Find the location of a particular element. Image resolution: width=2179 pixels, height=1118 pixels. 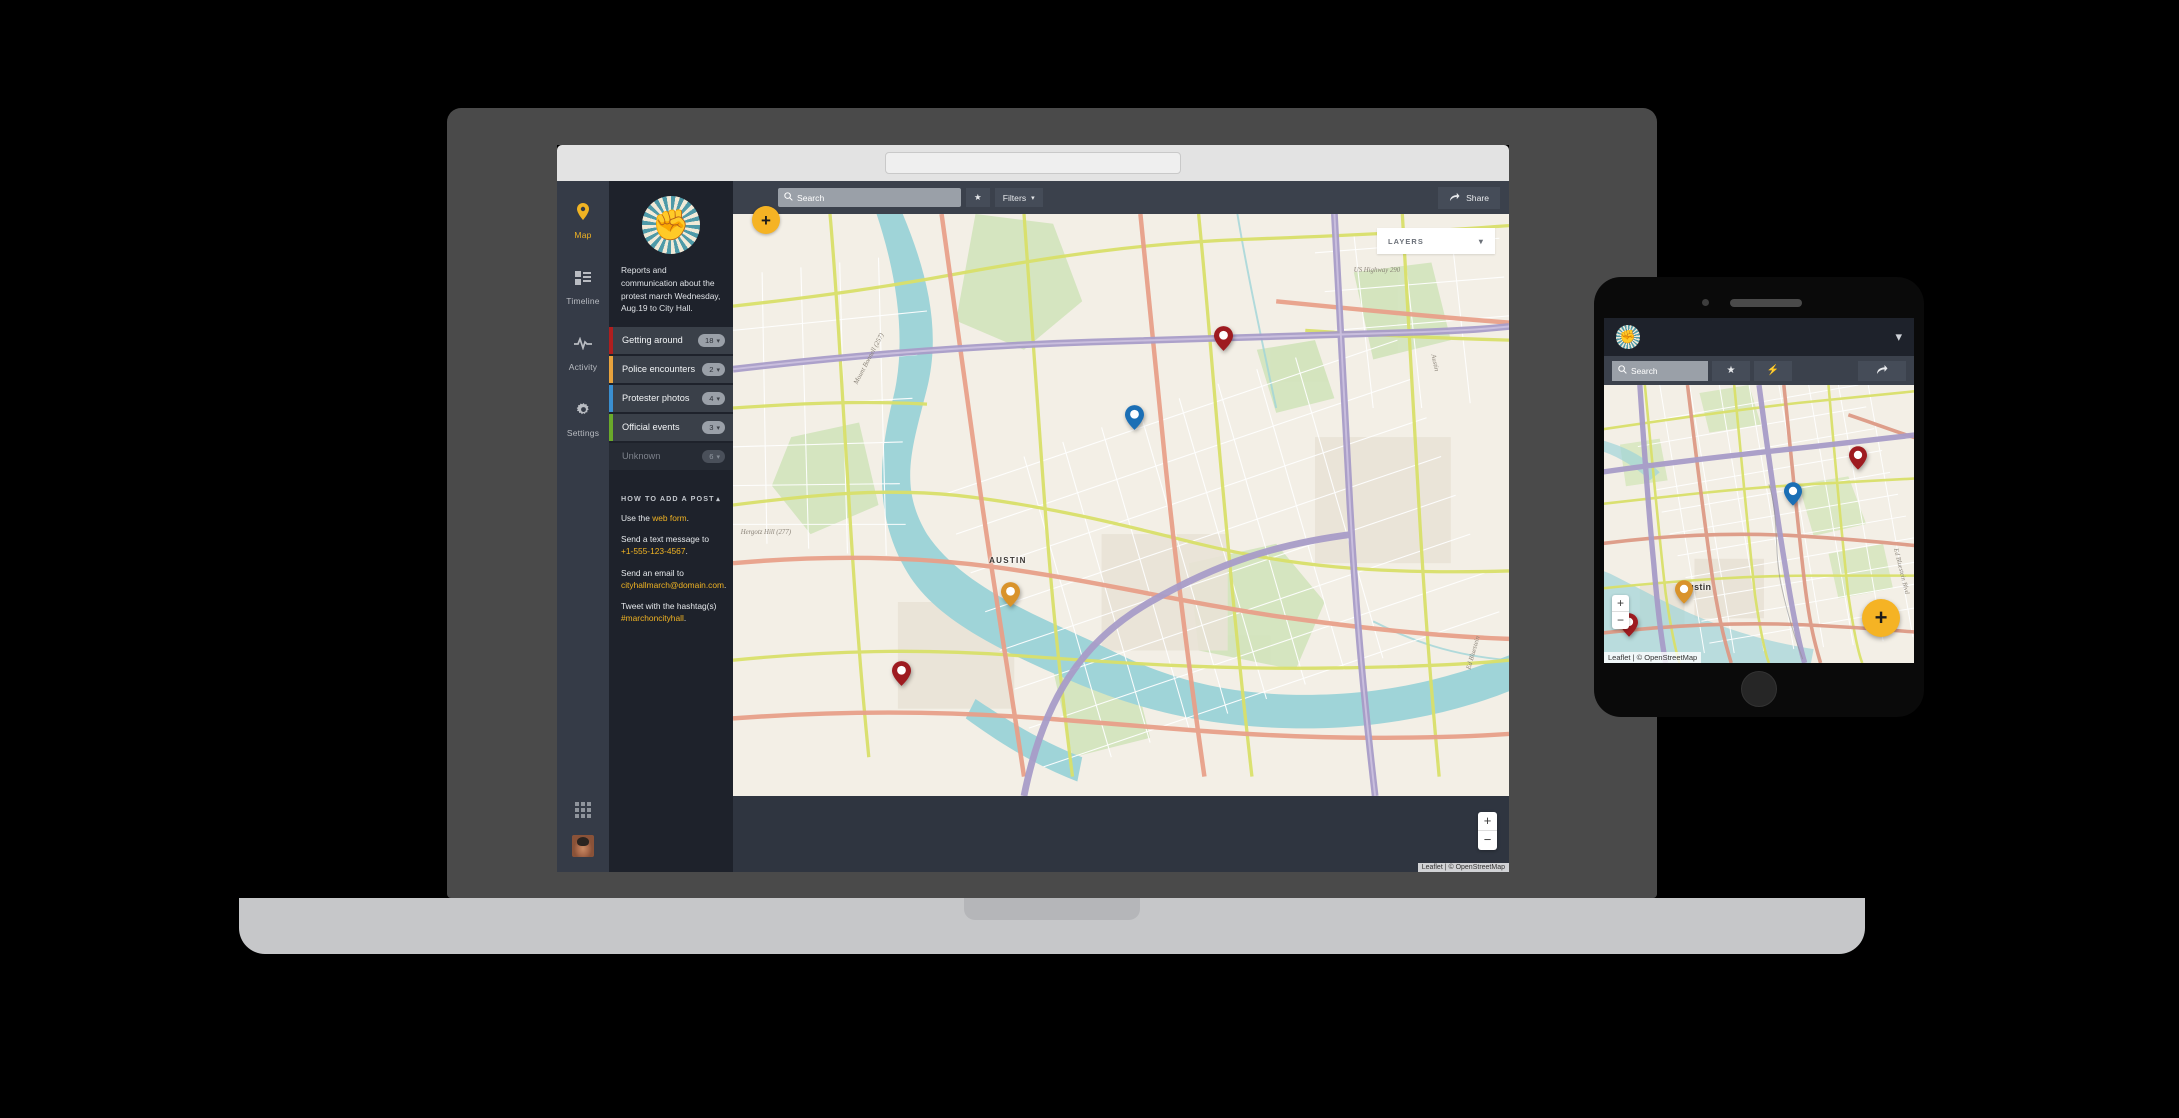

share-arrow-icon is located at coordinates (1882, 371).